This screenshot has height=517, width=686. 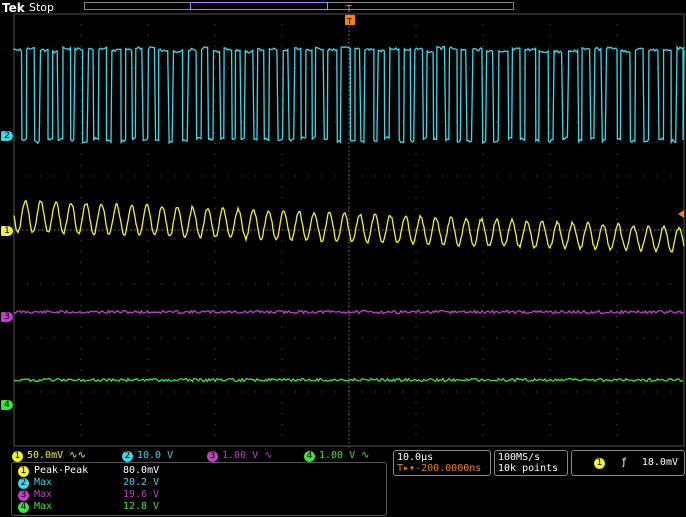 What do you see at coordinates (155, 455) in the screenshot?
I see `channel-2-scale-value: 10.0 V` at bounding box center [155, 455].